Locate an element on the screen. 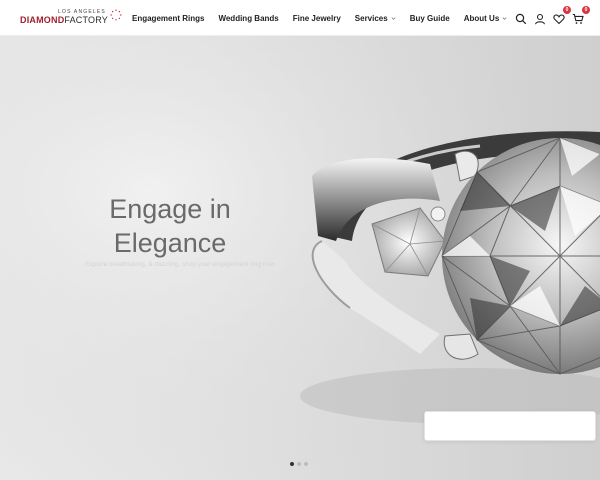 The width and height of the screenshot is (600, 480). diamond-sparkle-icon is located at coordinates (116, 15).